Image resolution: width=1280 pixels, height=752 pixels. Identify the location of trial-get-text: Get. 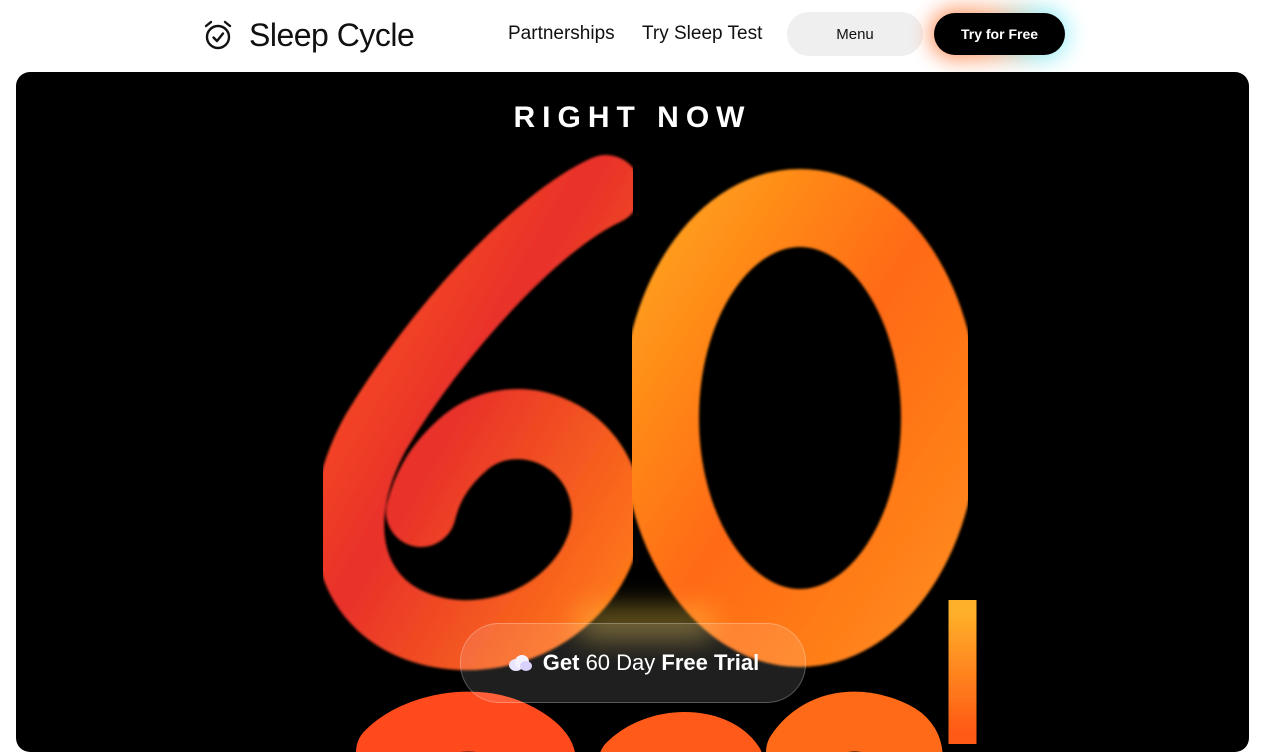
(561, 662).